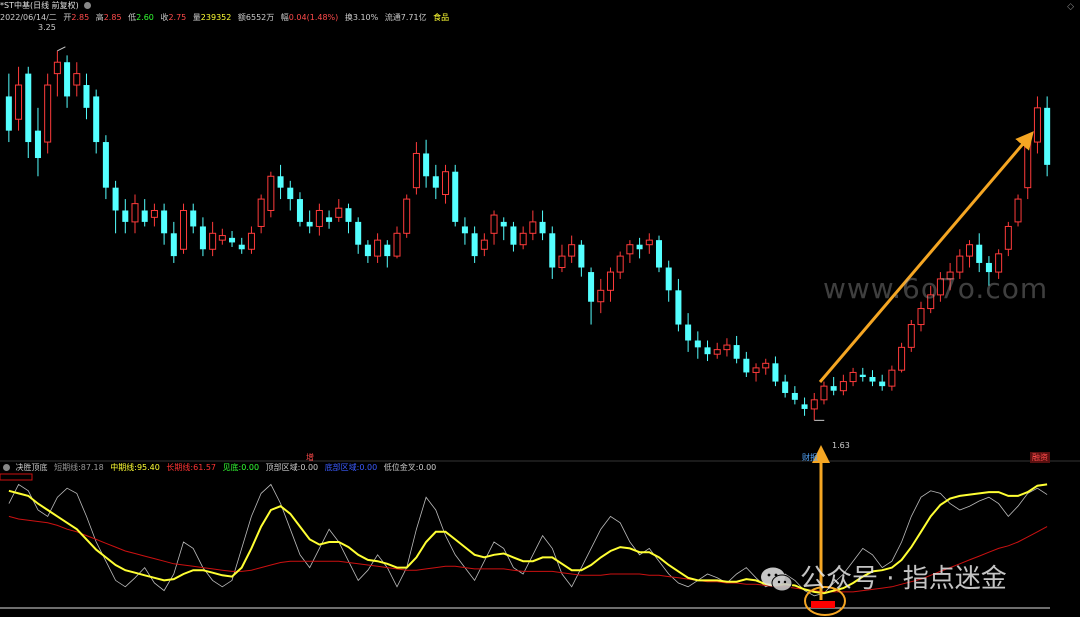  What do you see at coordinates (1040, 457) in the screenshot?
I see `event-tag-finance: 融资` at bounding box center [1040, 457].